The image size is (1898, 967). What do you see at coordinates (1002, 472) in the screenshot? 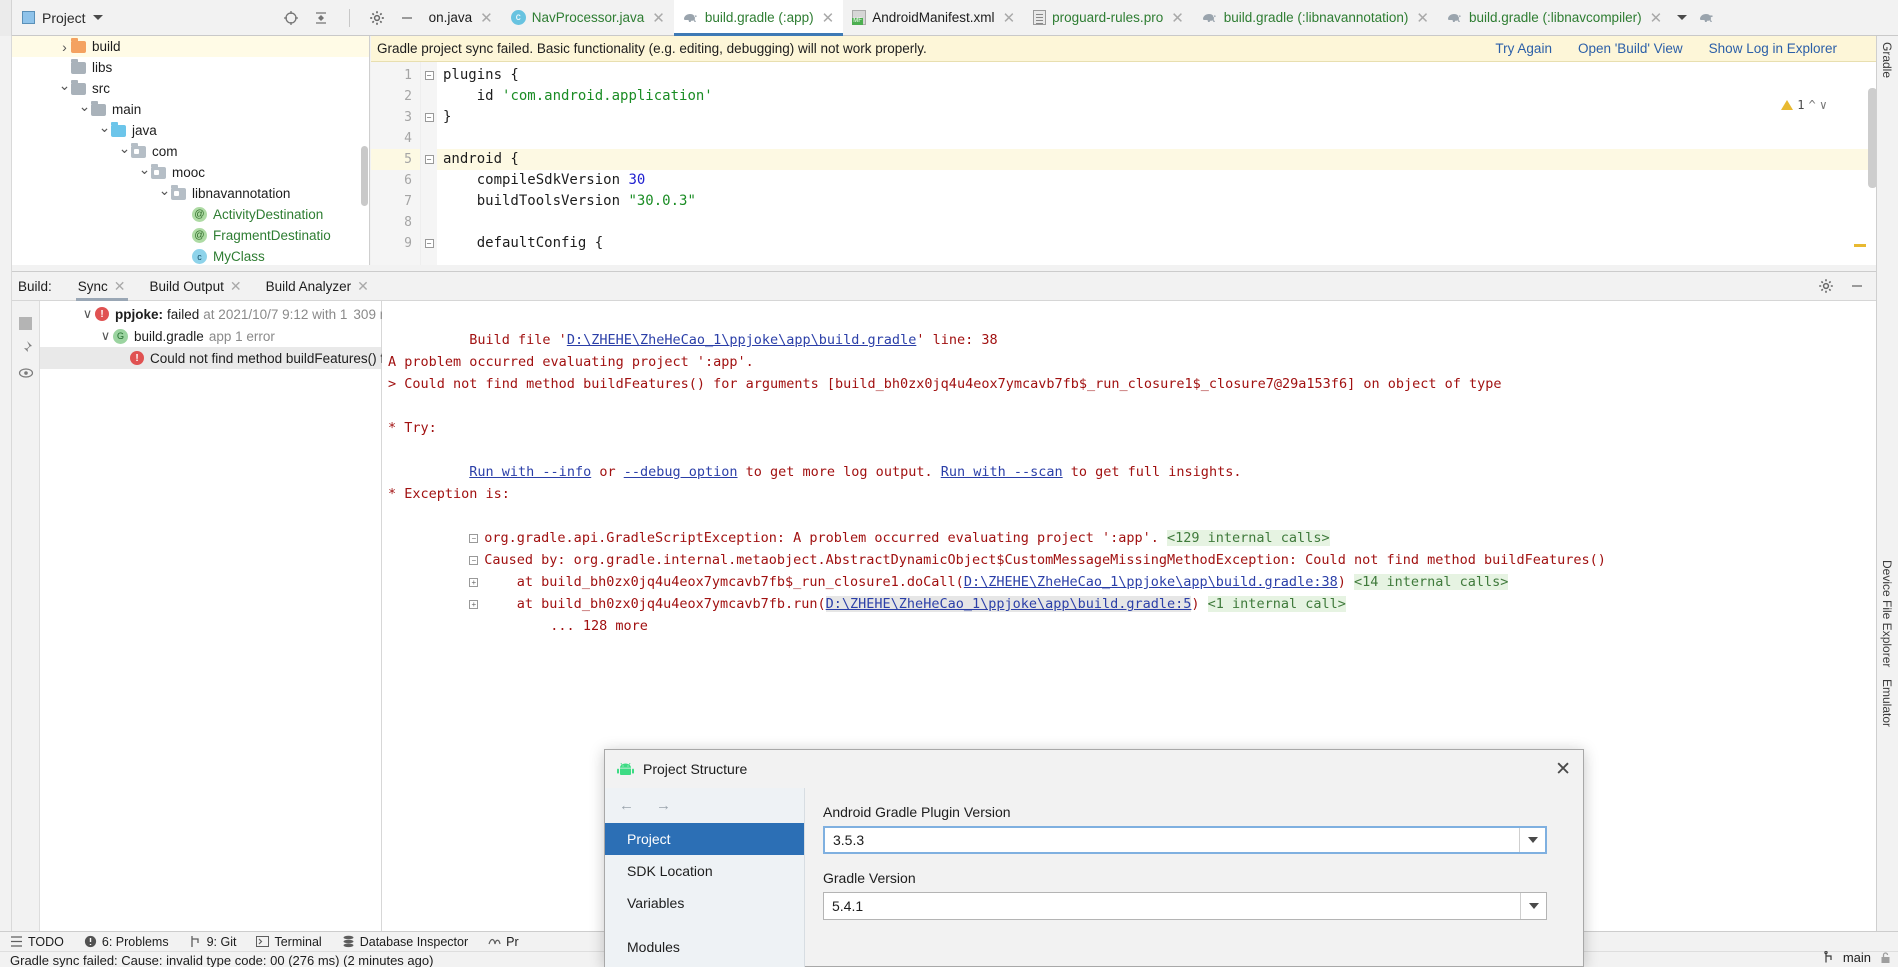
I see `run-with-scan-link: Run with --scan` at bounding box center [1002, 472].